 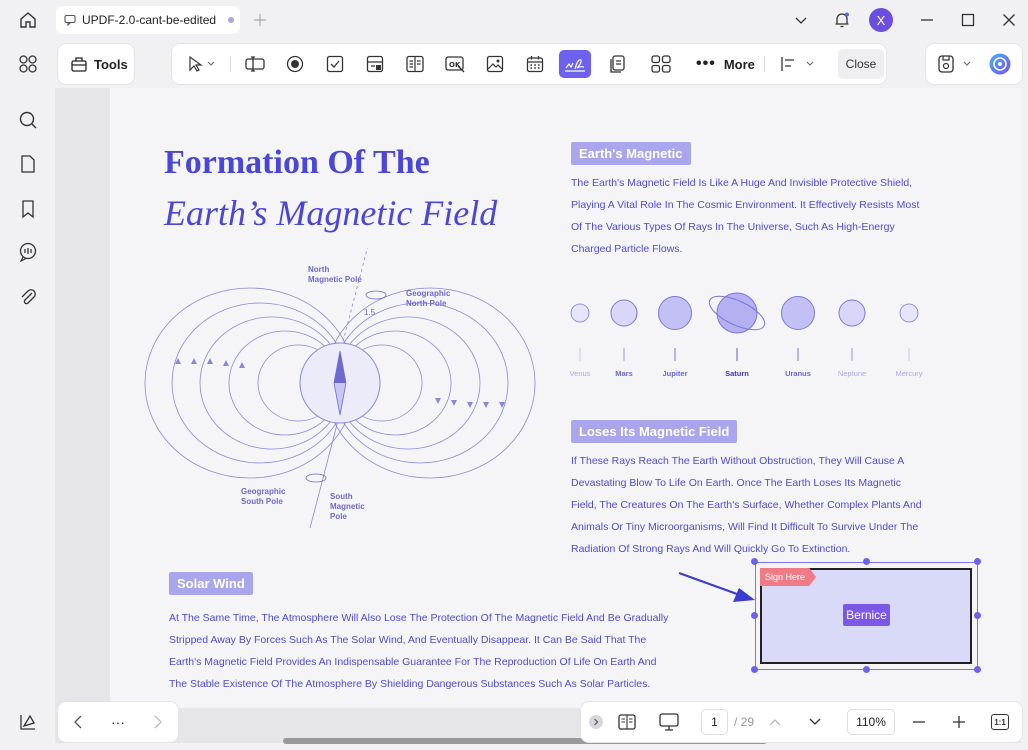 I want to click on tools-button: Tools, so click(x=96, y=64).